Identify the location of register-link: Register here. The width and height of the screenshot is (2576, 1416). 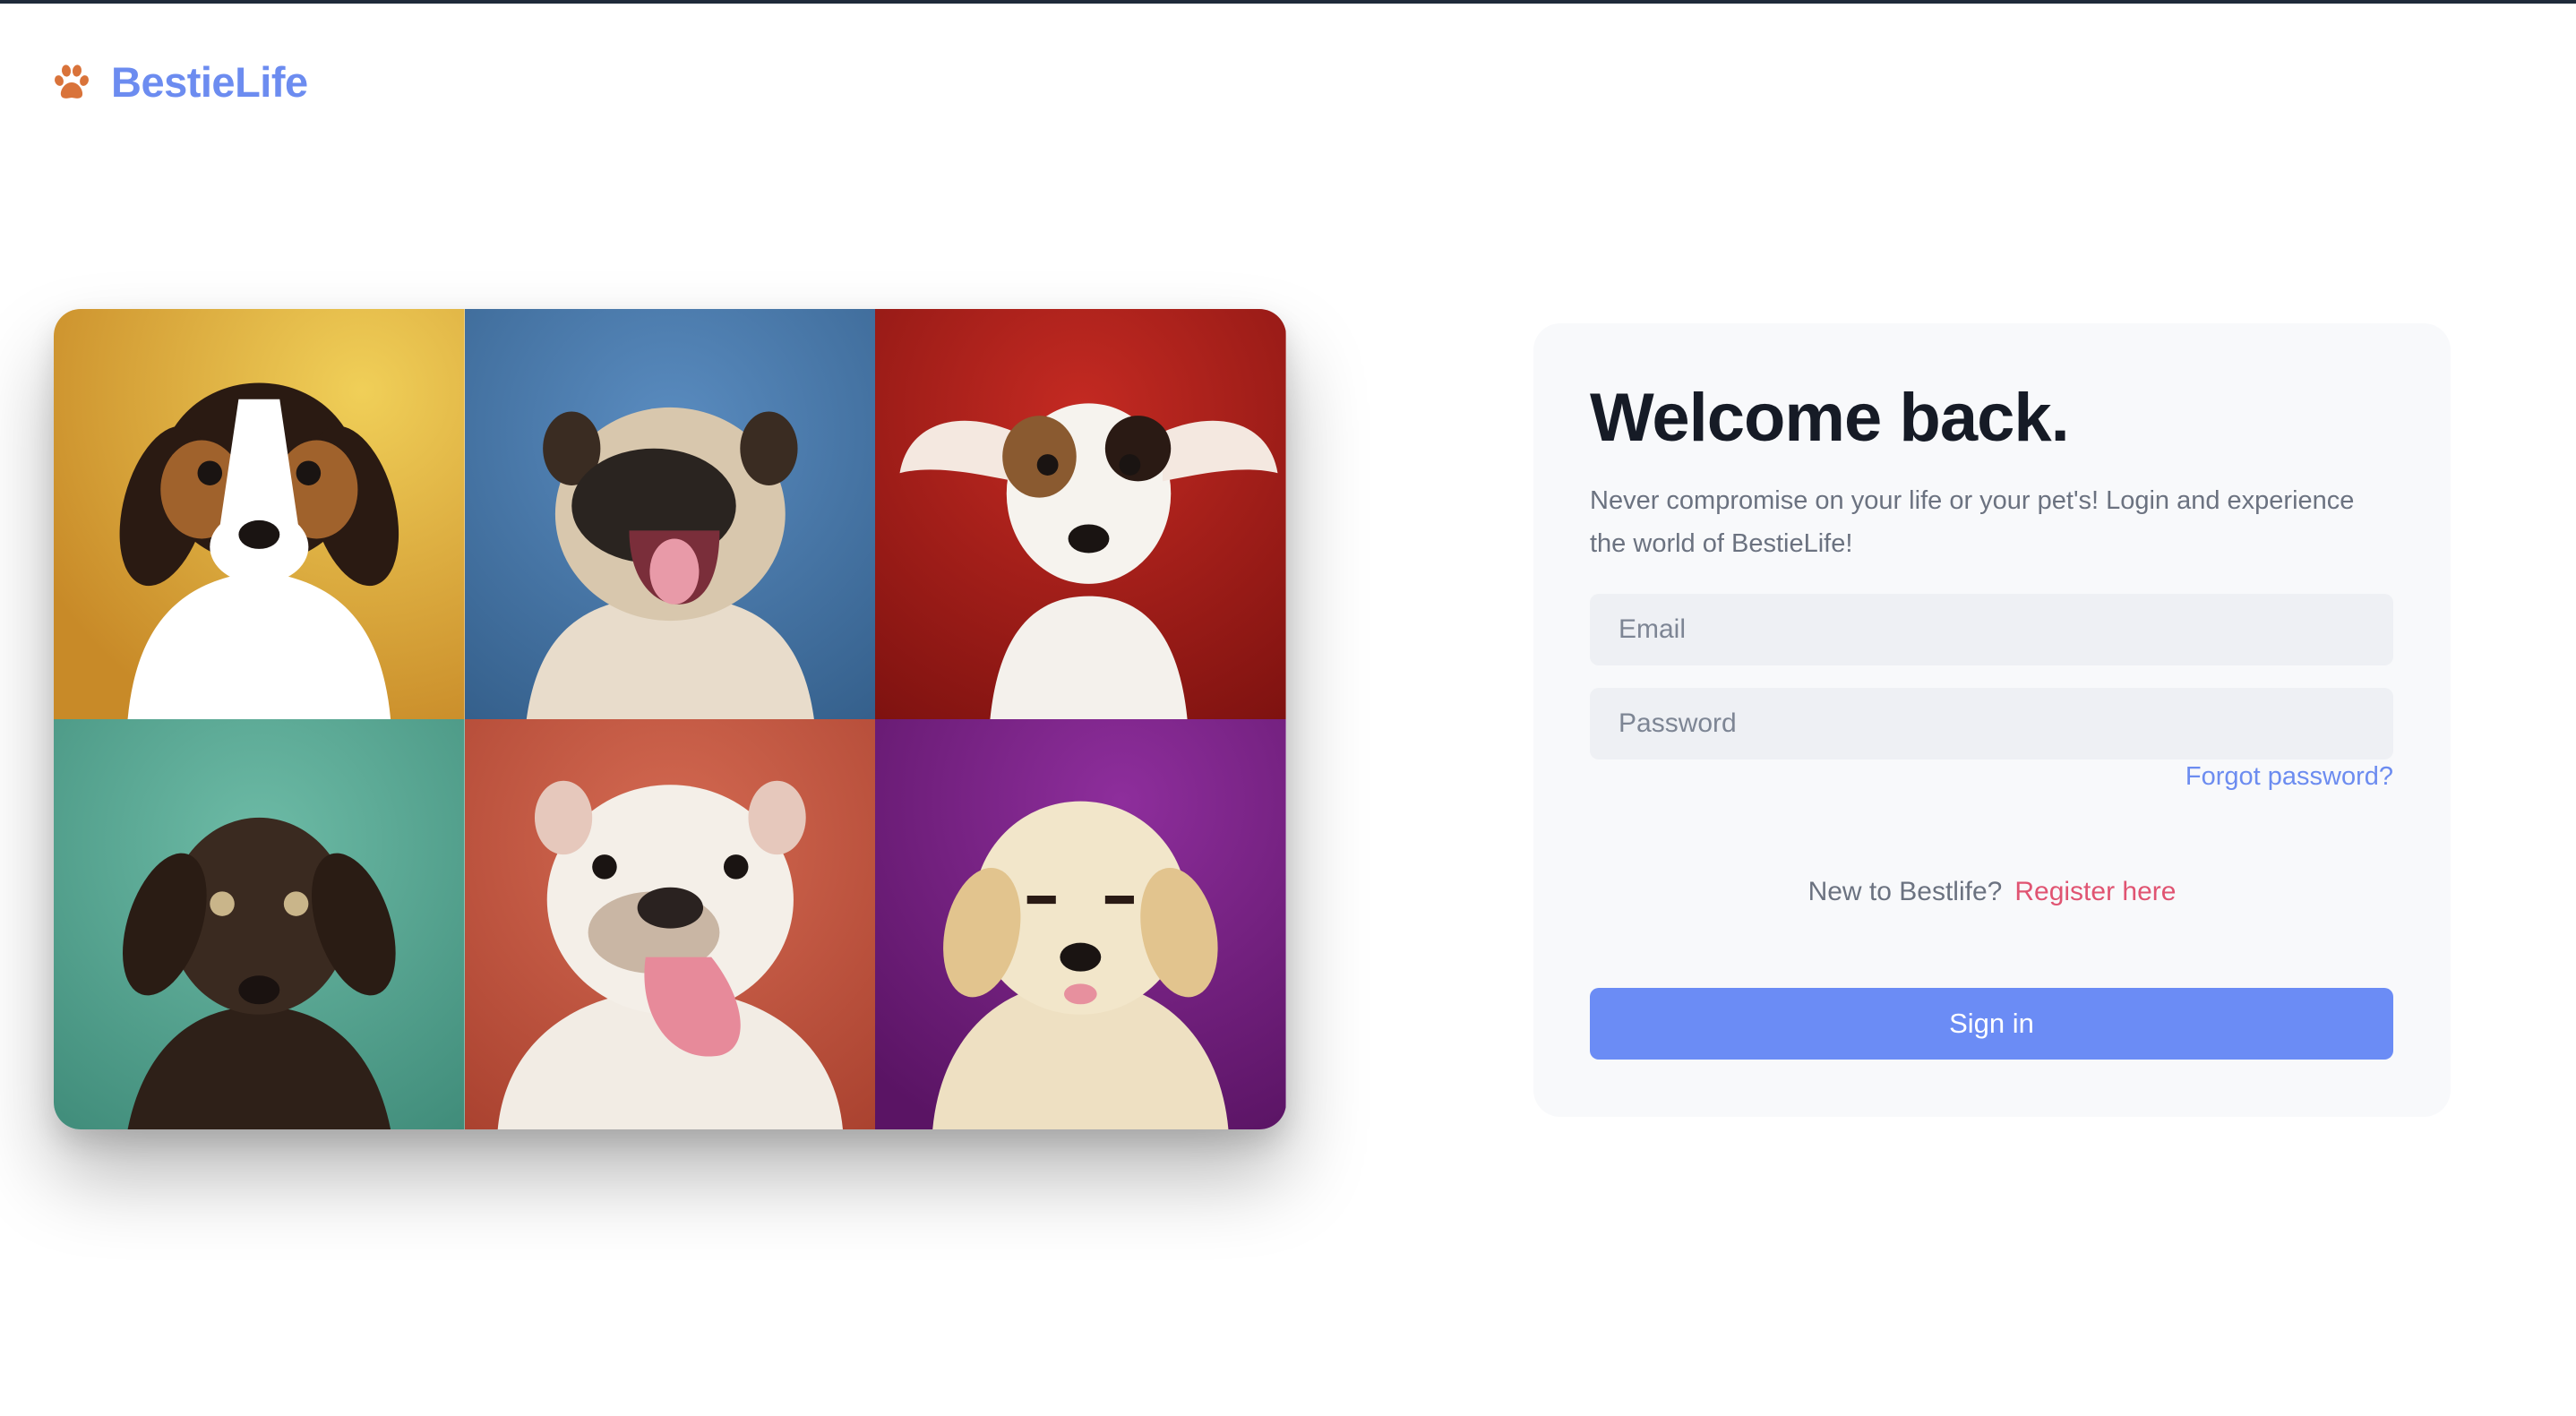
(2095, 891).